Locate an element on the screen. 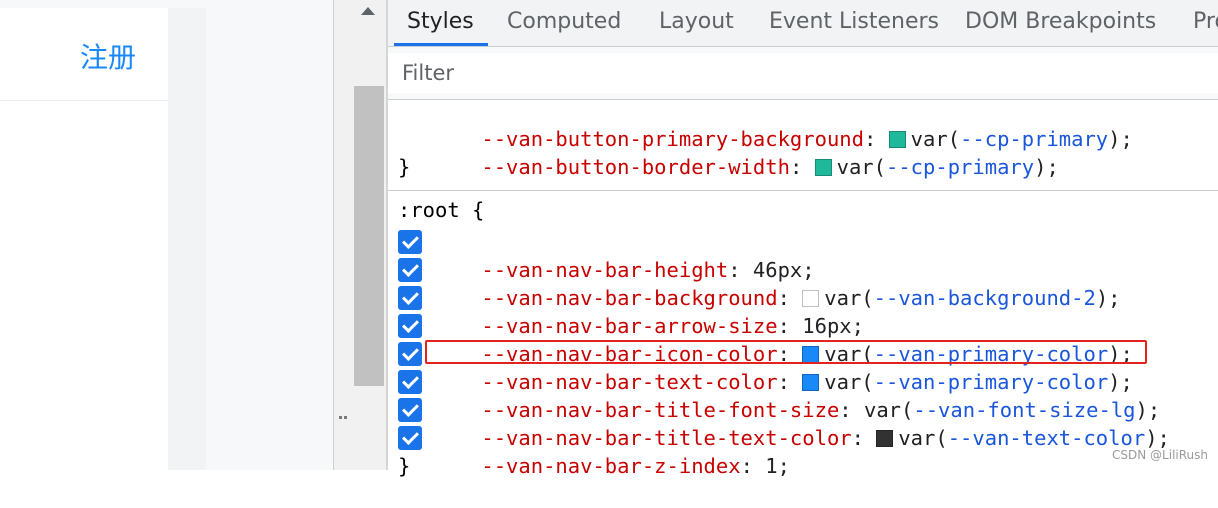  value-prefix: 1; is located at coordinates (777, 466).